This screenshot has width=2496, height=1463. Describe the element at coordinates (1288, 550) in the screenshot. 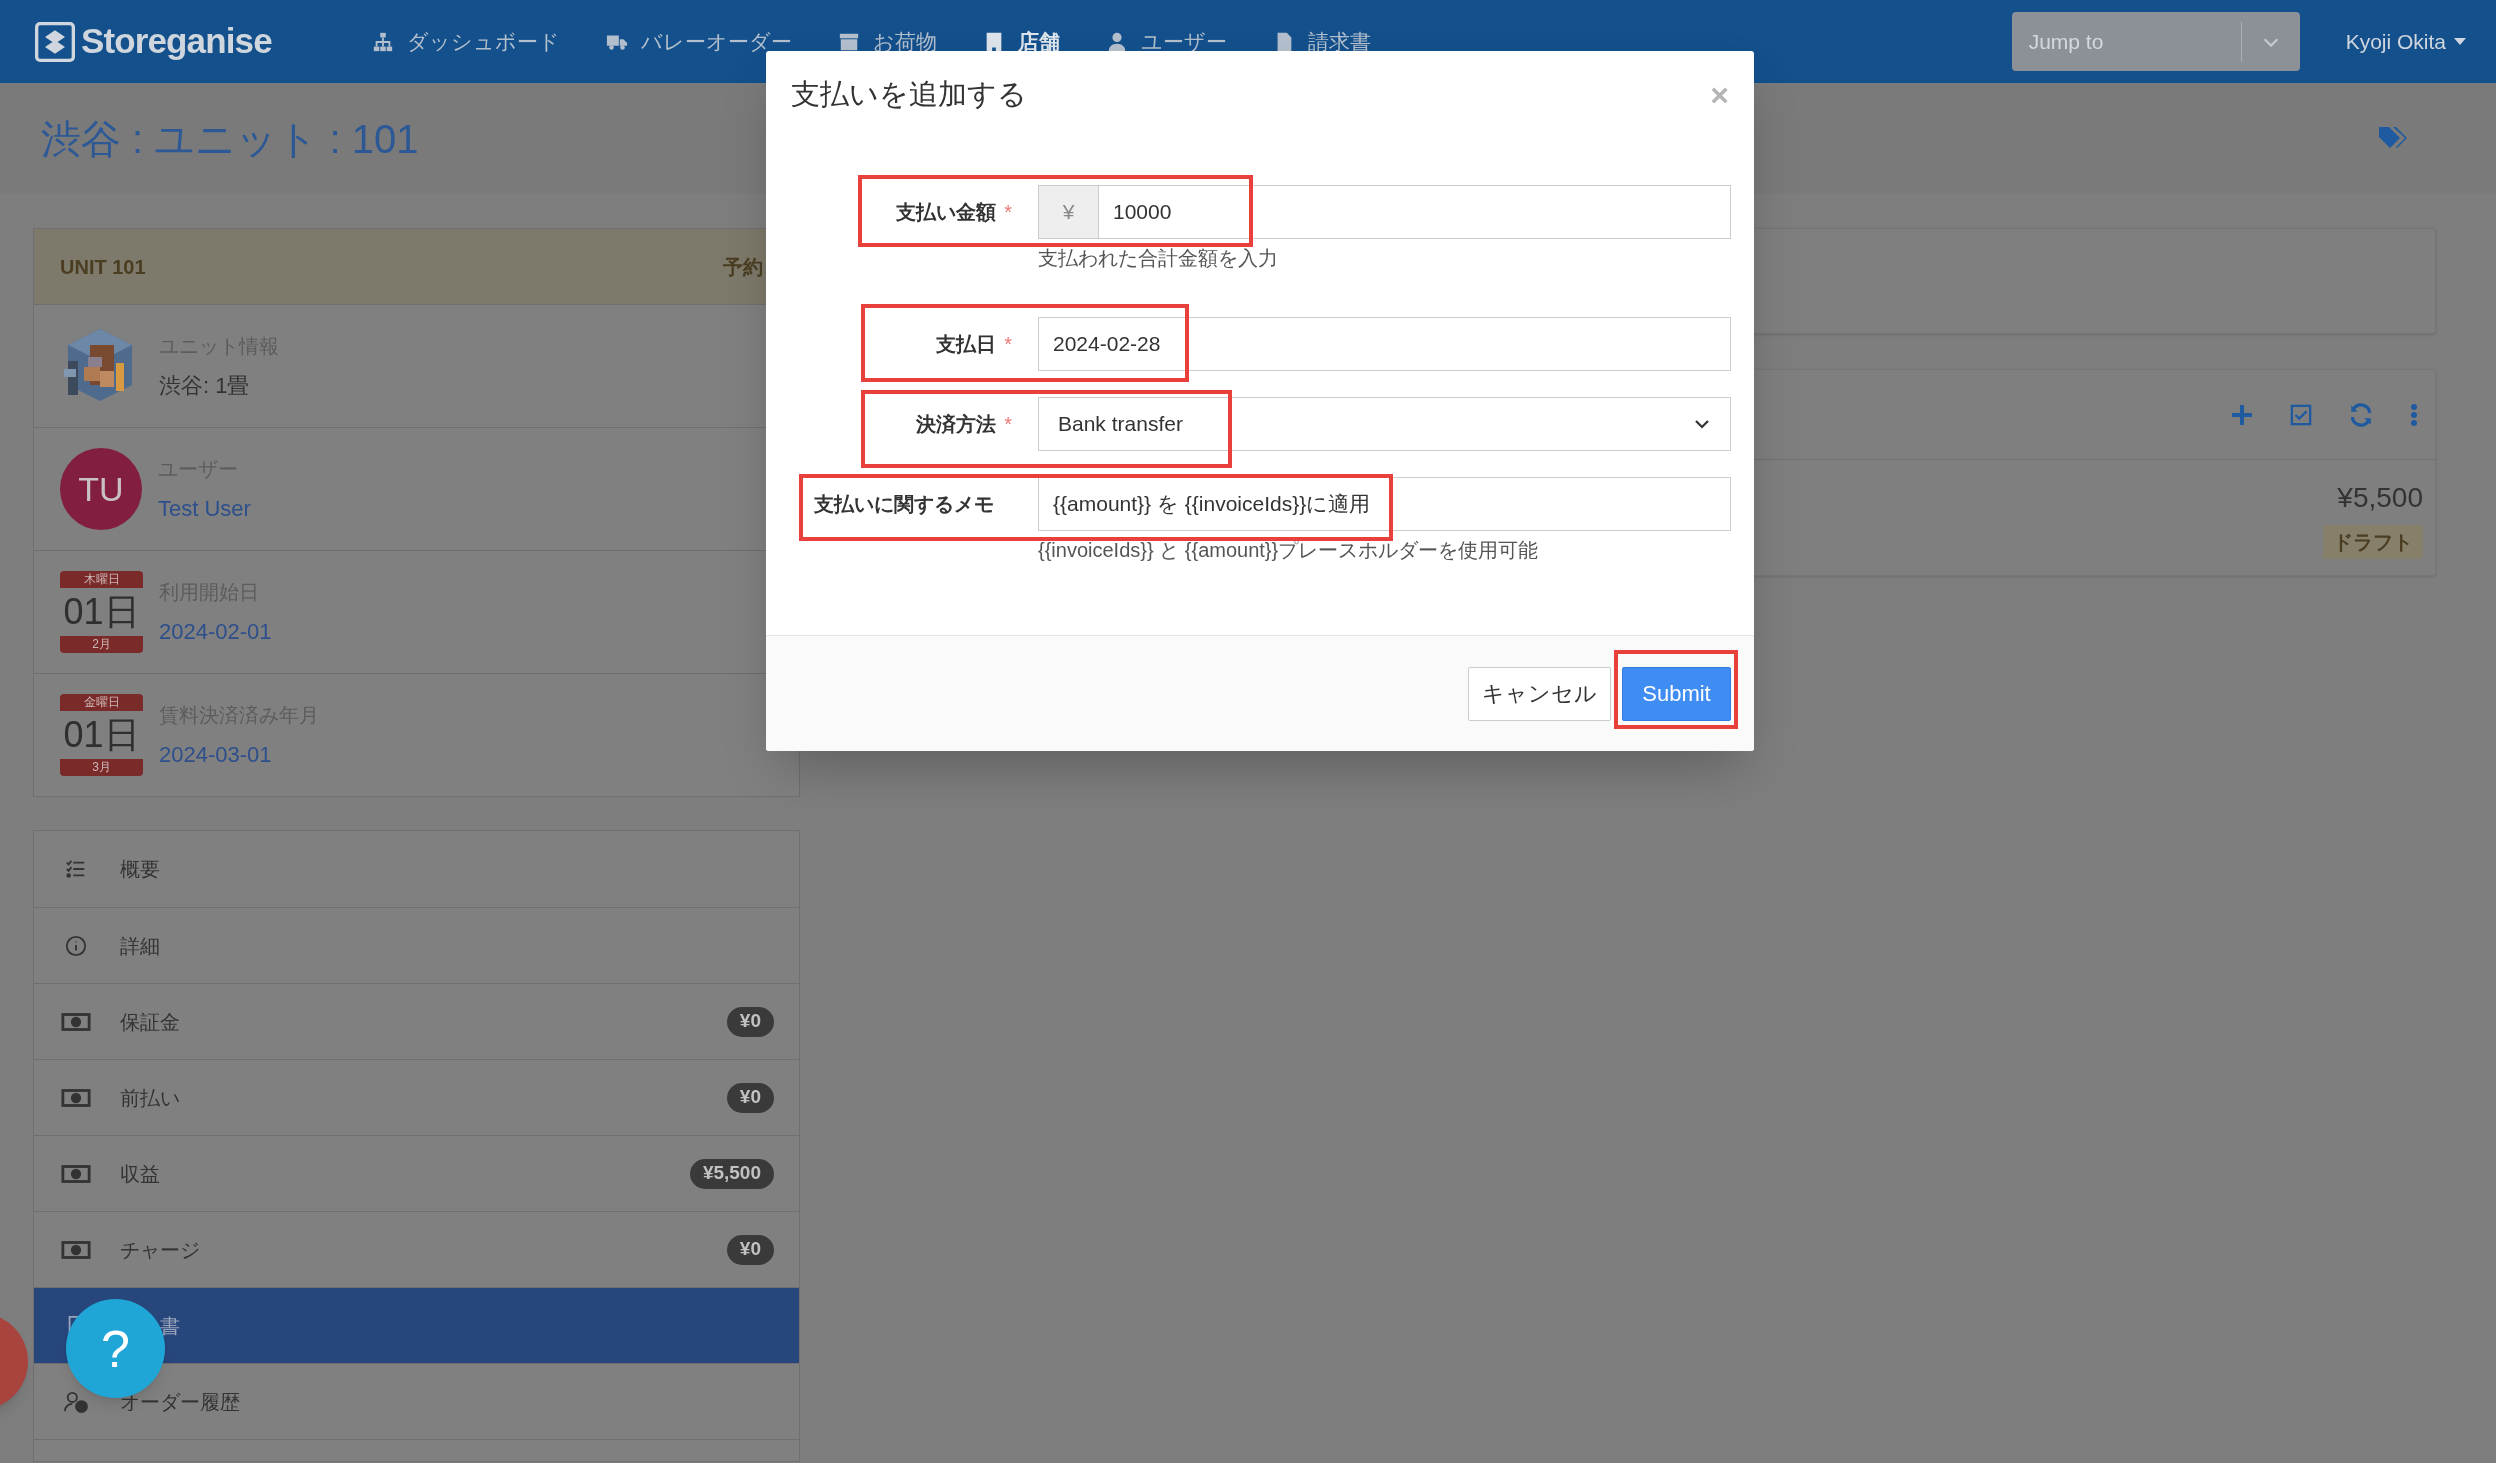

I see `help-text: {{invoiceIds}} と {{amount}}プレースホルダーを使用可能` at that location.